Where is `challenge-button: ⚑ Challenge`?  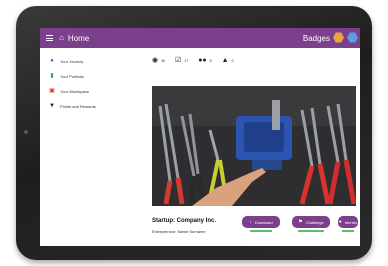 challenge-button: ⚑ Challenge is located at coordinates (311, 222).